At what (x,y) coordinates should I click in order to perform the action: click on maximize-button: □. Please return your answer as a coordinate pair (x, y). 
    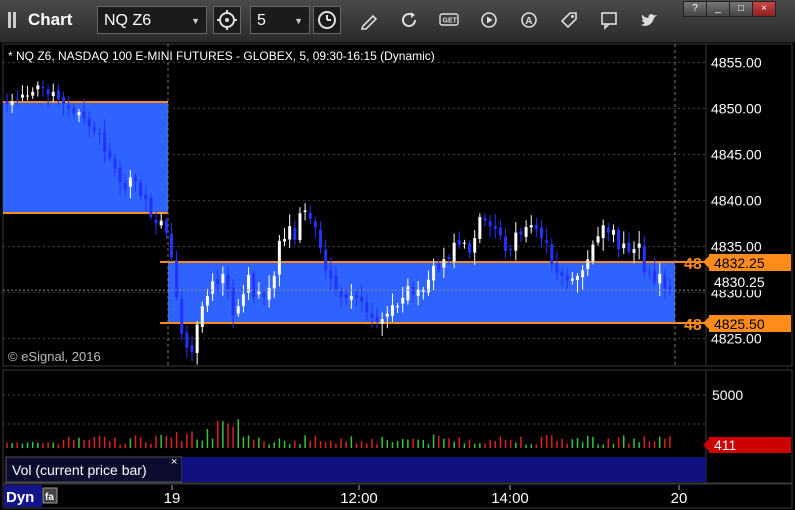
    Looking at the image, I should click on (741, 9).